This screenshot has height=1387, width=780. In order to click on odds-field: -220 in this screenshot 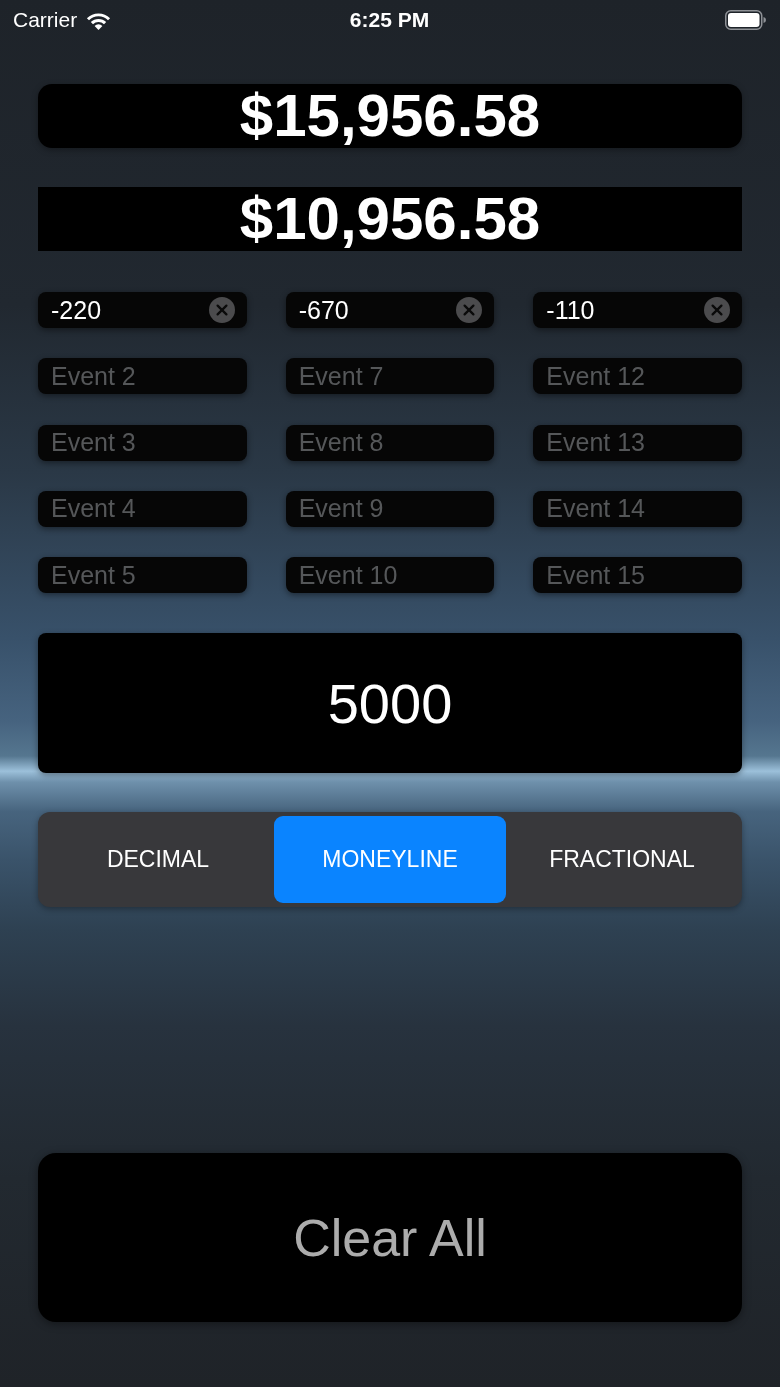, I will do `click(142, 310)`.